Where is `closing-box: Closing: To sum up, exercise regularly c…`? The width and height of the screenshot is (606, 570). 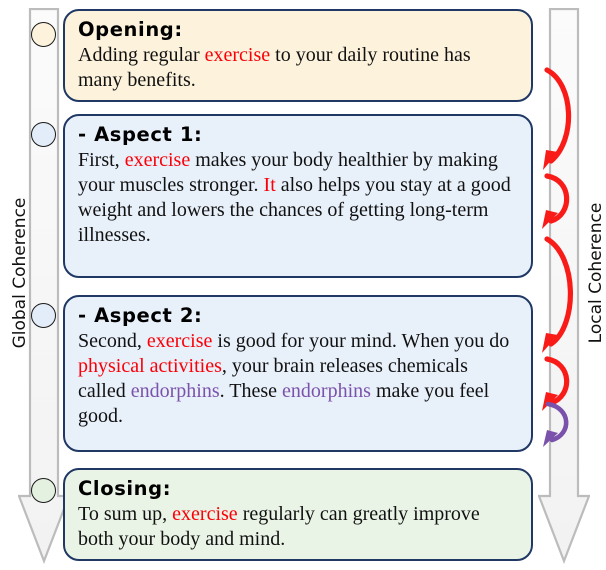
closing-box: Closing: To sum up, exercise regularly c… is located at coordinates (298, 514).